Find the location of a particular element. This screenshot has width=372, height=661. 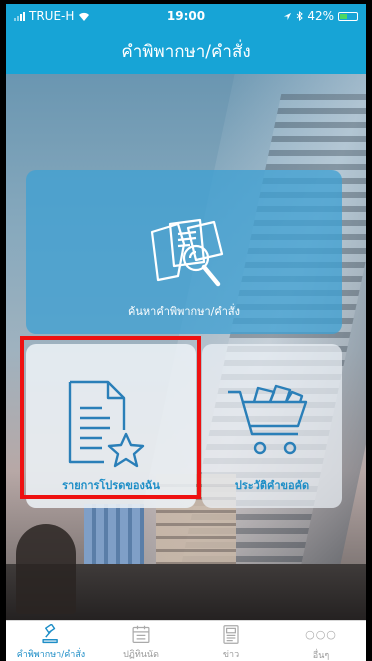

status-bar-right: 42% is located at coordinates (298, 16).